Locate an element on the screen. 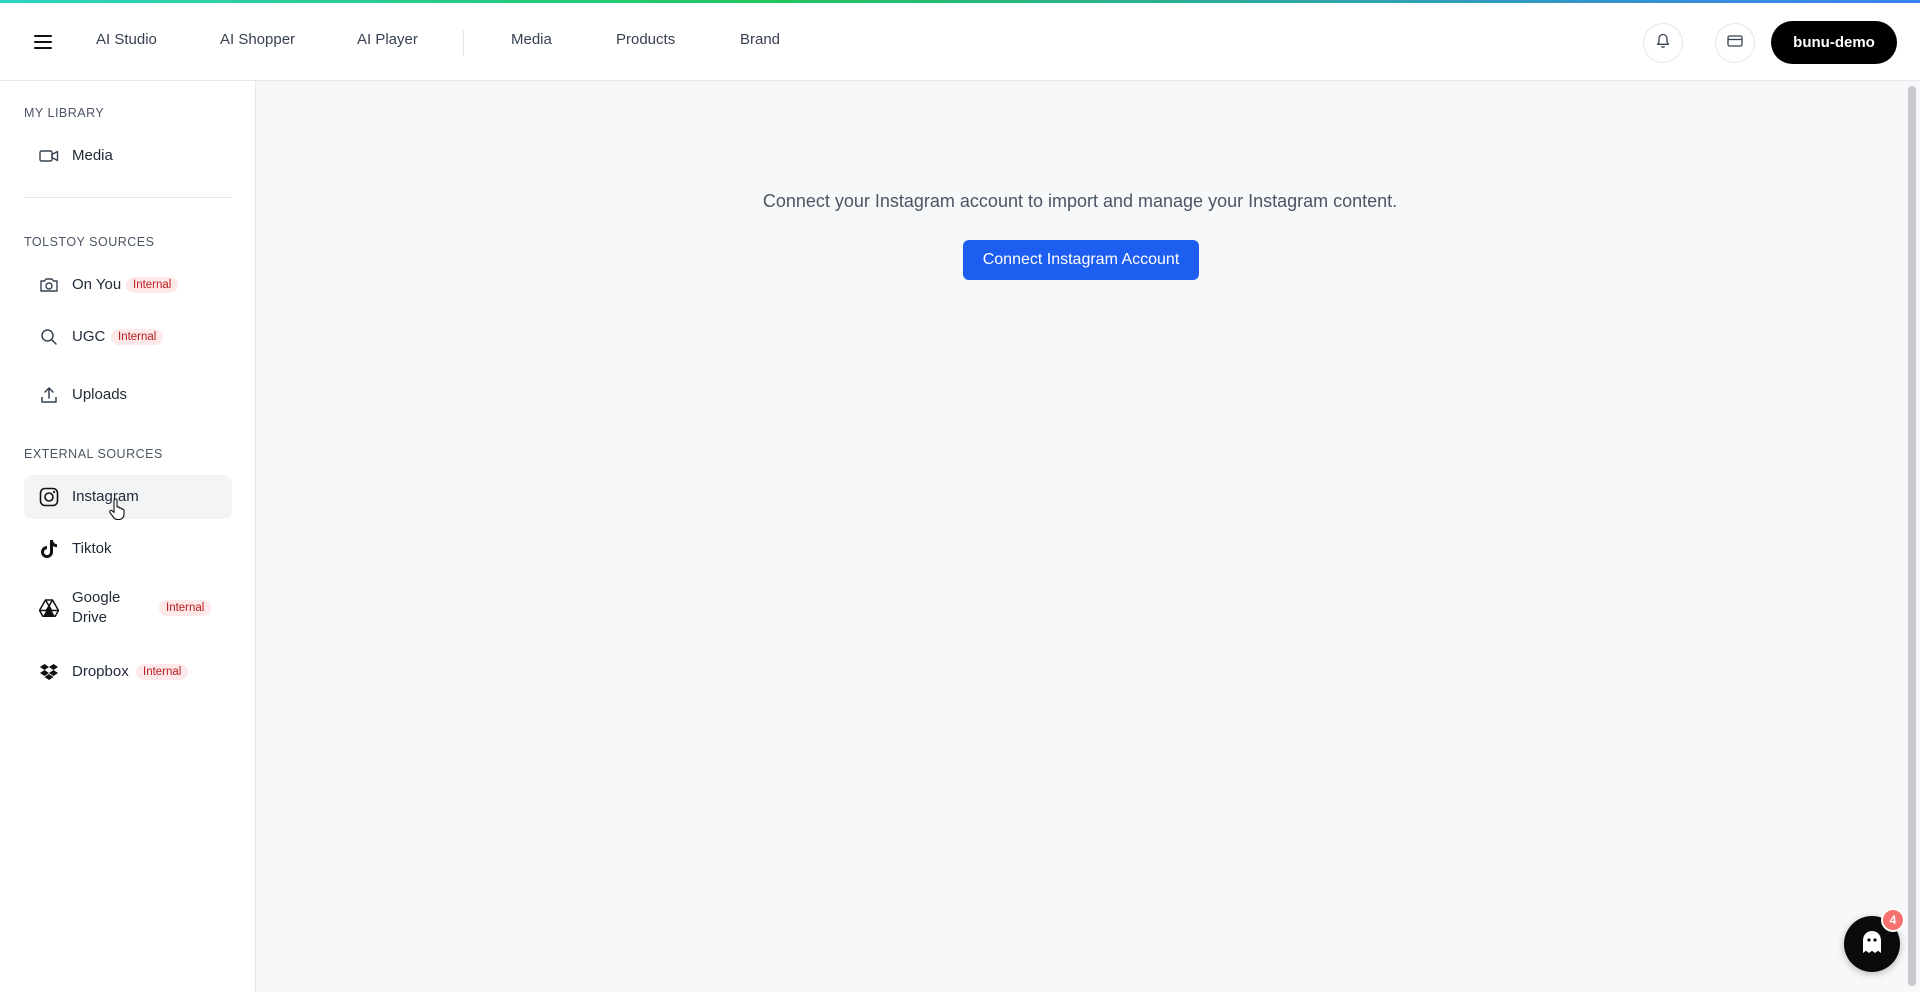 The height and width of the screenshot is (992, 1920). sidebar-item-google-drive: Google Drive Internal is located at coordinates (128, 608).